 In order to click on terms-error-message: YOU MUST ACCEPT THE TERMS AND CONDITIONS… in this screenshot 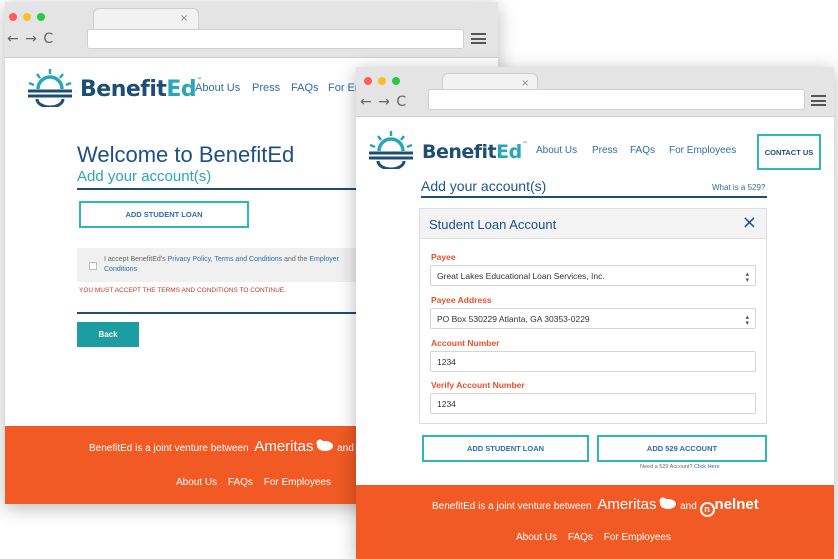, I will do `click(182, 290)`.